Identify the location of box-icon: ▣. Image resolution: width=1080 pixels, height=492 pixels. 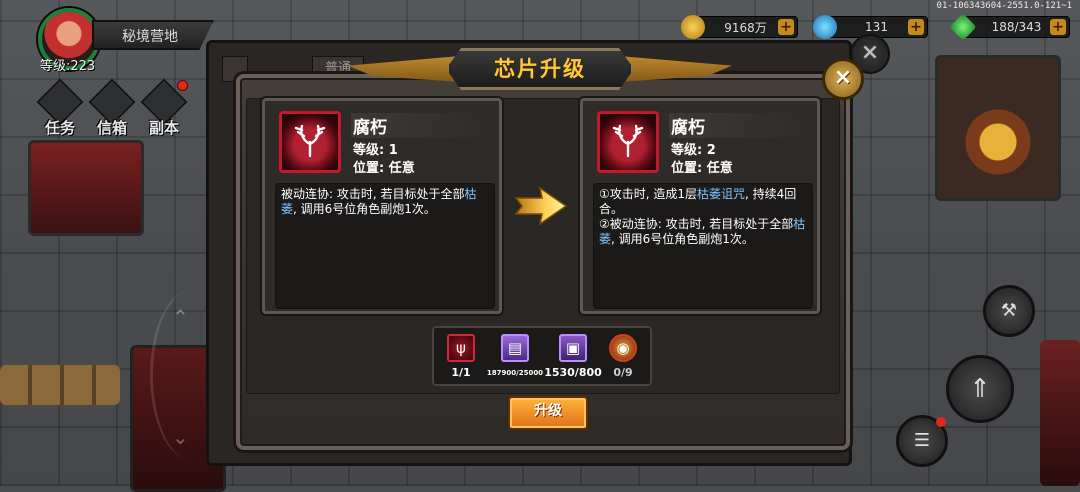
(573, 348).